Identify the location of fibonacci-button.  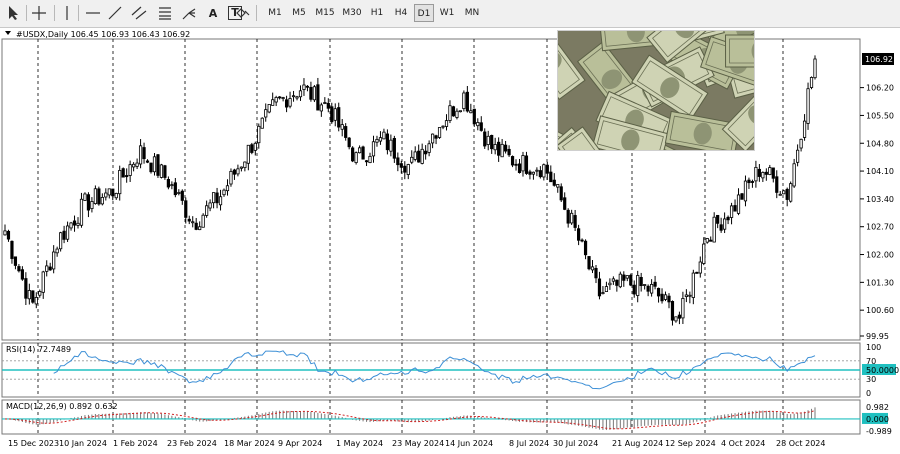
(165, 13).